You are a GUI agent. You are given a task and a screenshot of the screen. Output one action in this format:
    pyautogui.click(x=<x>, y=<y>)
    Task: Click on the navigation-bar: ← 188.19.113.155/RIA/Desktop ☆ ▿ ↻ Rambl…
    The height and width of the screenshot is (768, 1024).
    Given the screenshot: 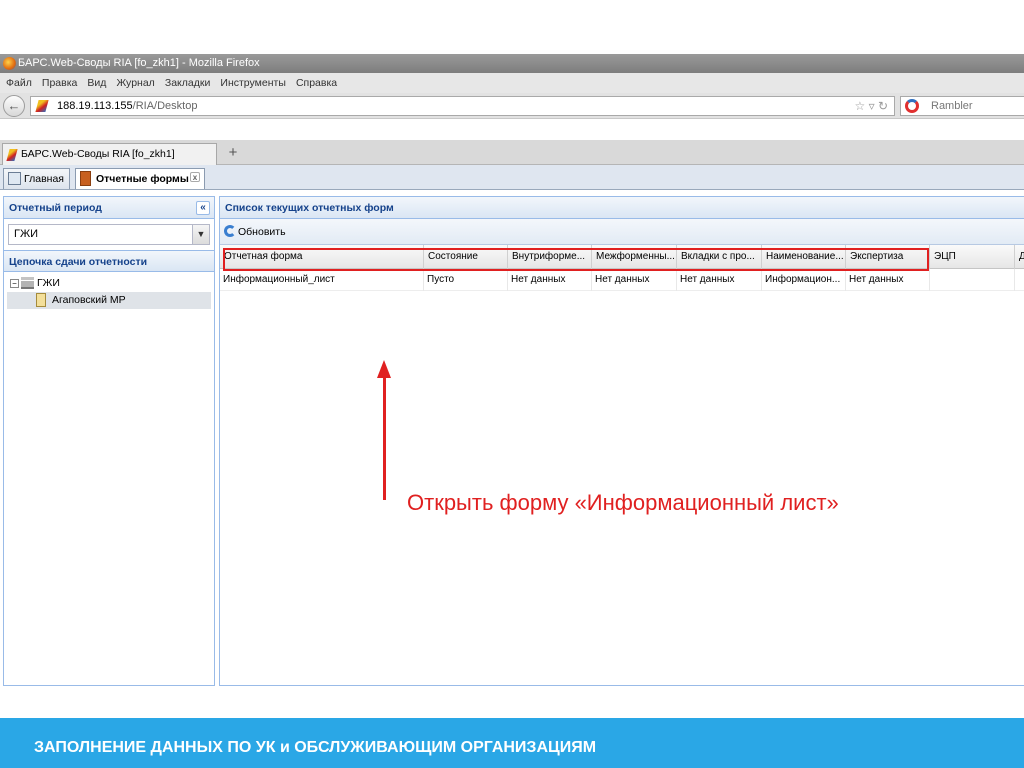 What is the action you would take?
    pyautogui.click(x=512, y=106)
    